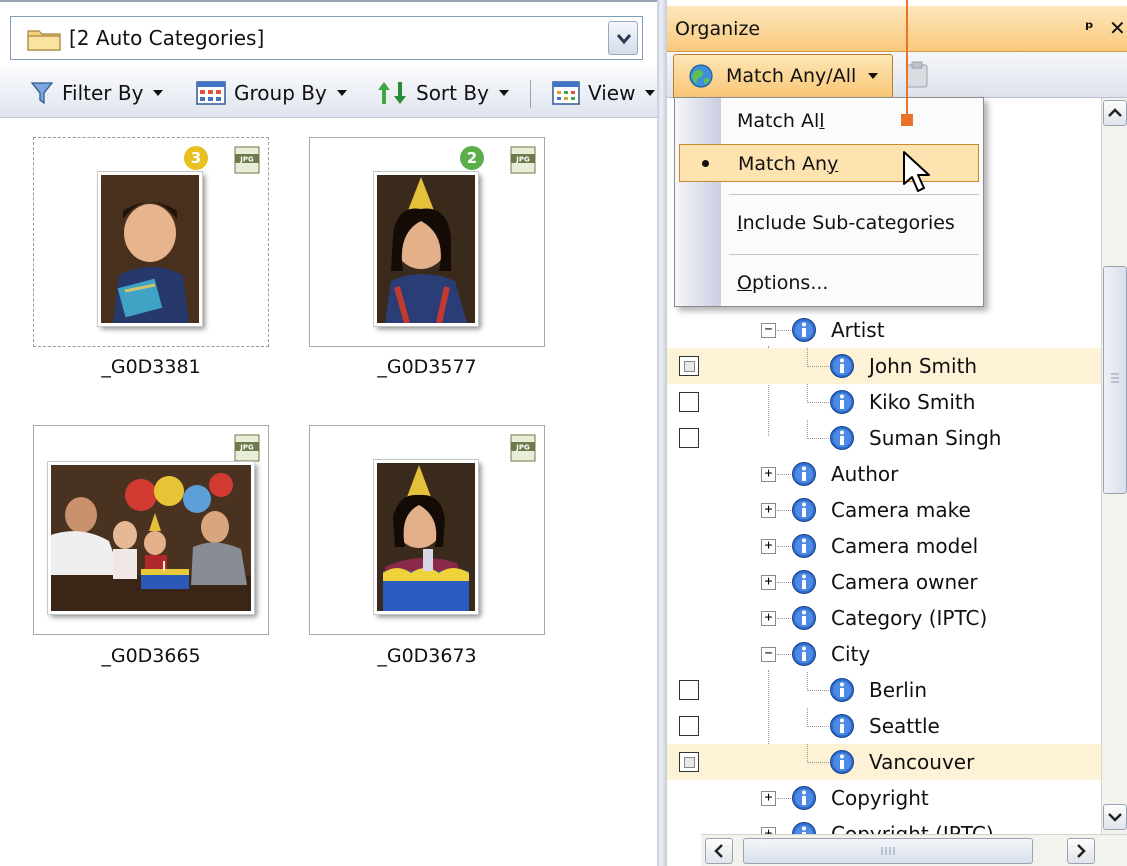  I want to click on filter-icon, so click(42, 93).